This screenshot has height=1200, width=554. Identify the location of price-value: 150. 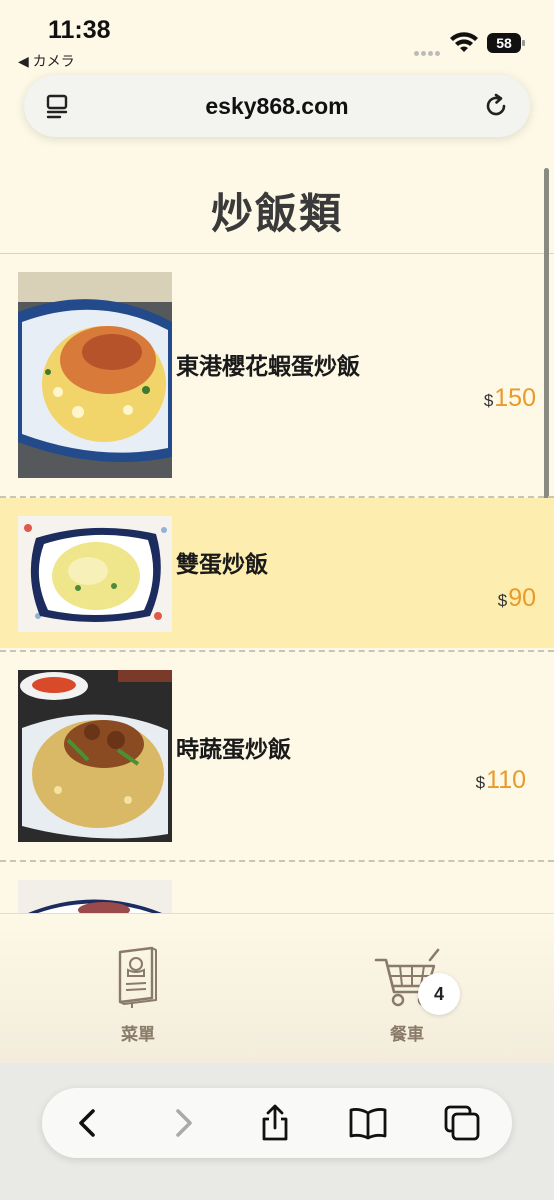
(515, 398).